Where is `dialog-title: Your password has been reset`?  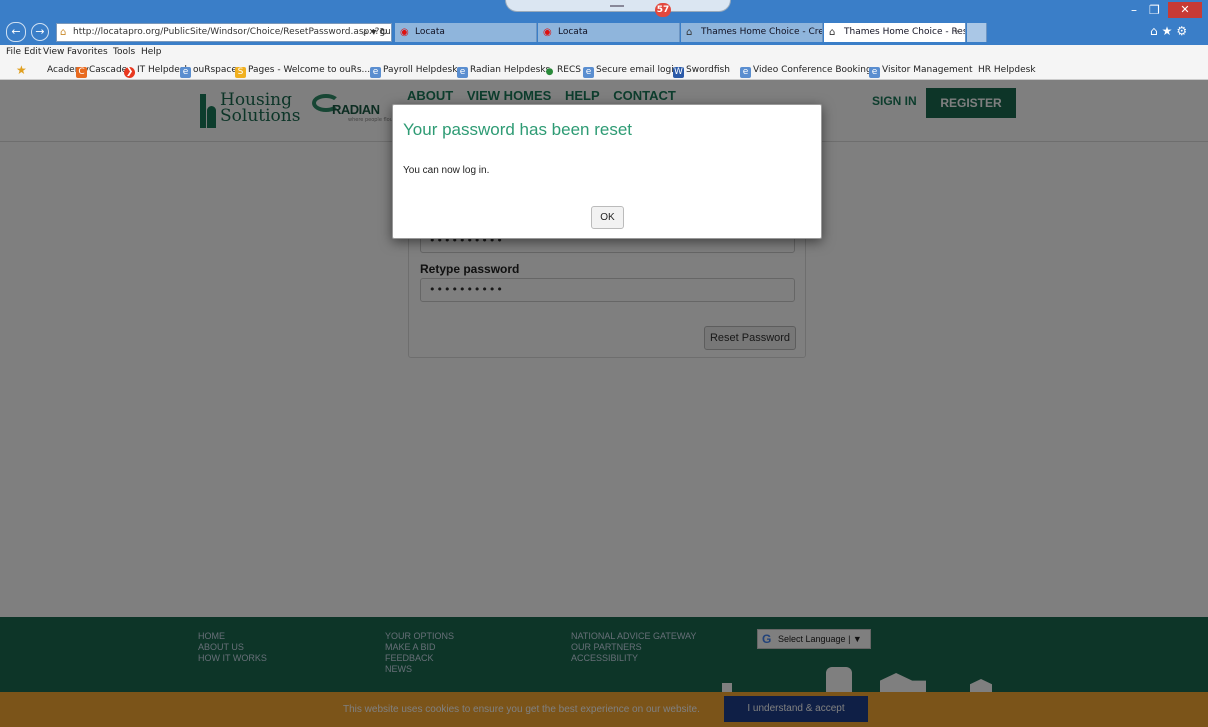
dialog-title: Your password has been reset is located at coordinates (518, 129).